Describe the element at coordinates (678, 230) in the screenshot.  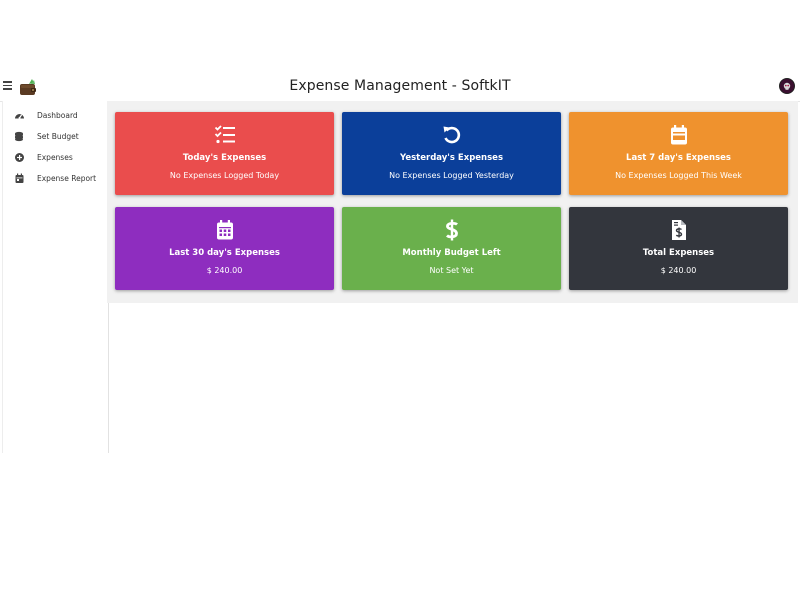
I see `invoice-icon` at that location.